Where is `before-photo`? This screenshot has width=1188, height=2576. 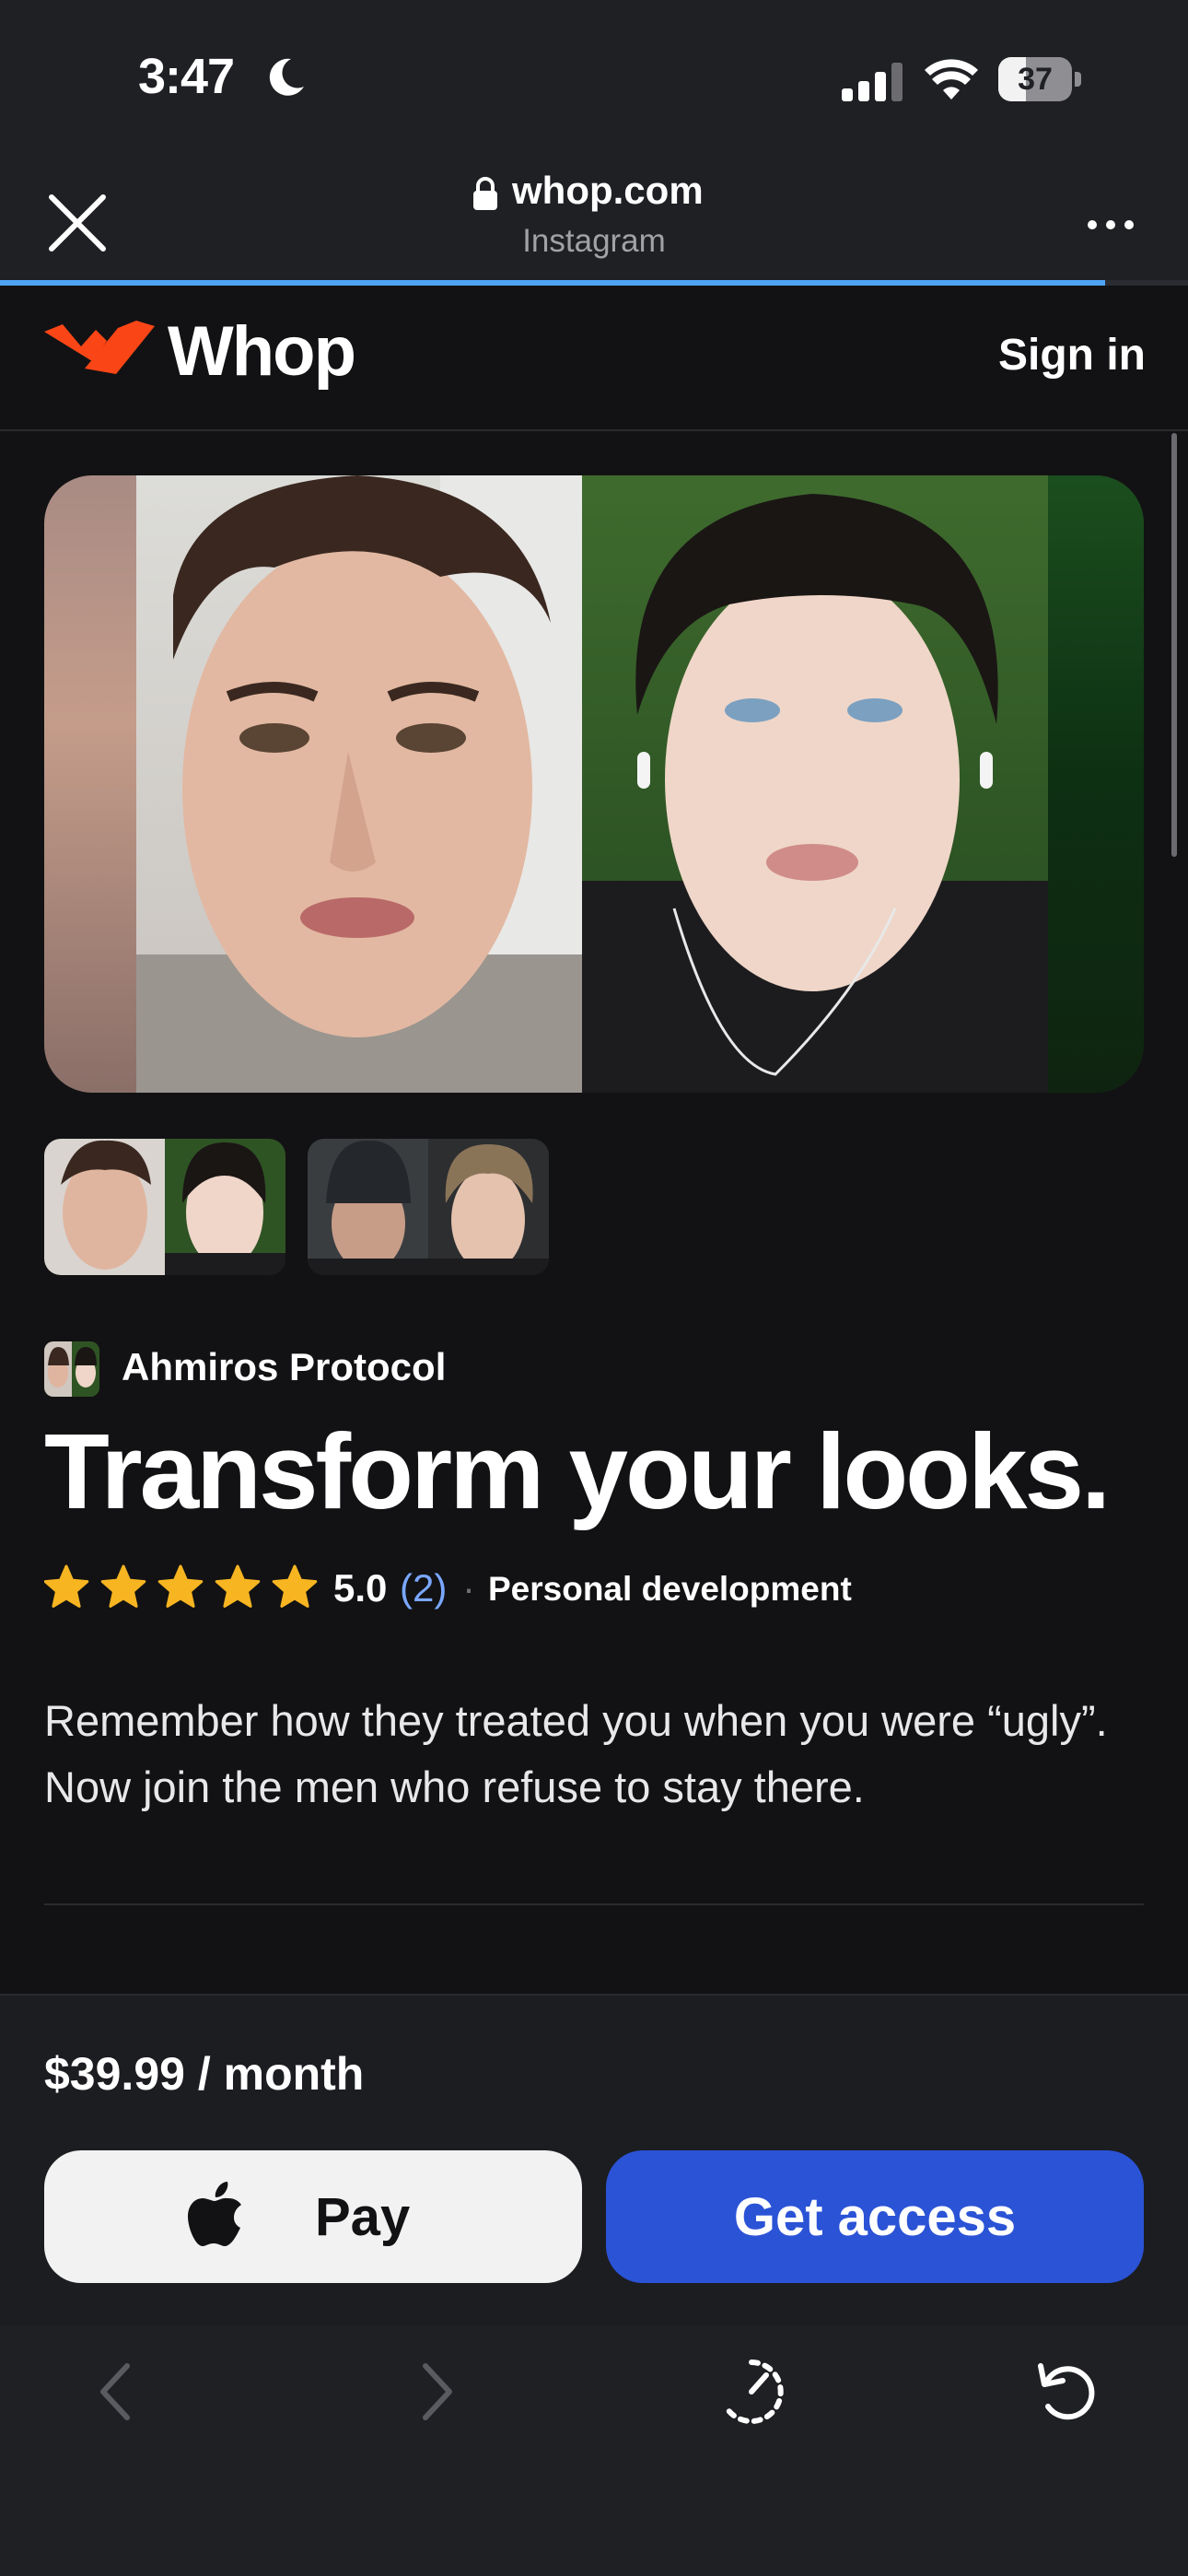 before-photo is located at coordinates (359, 784).